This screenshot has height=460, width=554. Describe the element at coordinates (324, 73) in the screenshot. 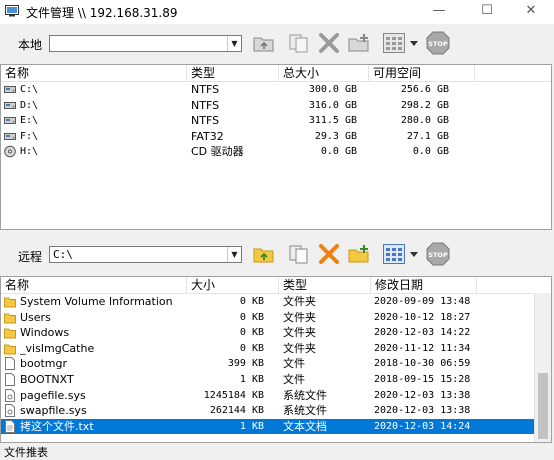

I see `column-header-total: 总大小` at that location.